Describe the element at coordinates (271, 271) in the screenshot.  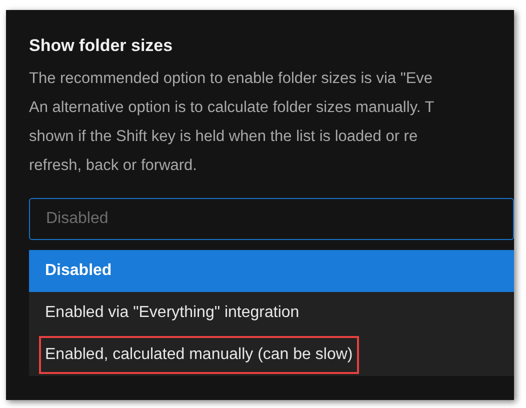
I see `dropdown-option: Disabled` at that location.